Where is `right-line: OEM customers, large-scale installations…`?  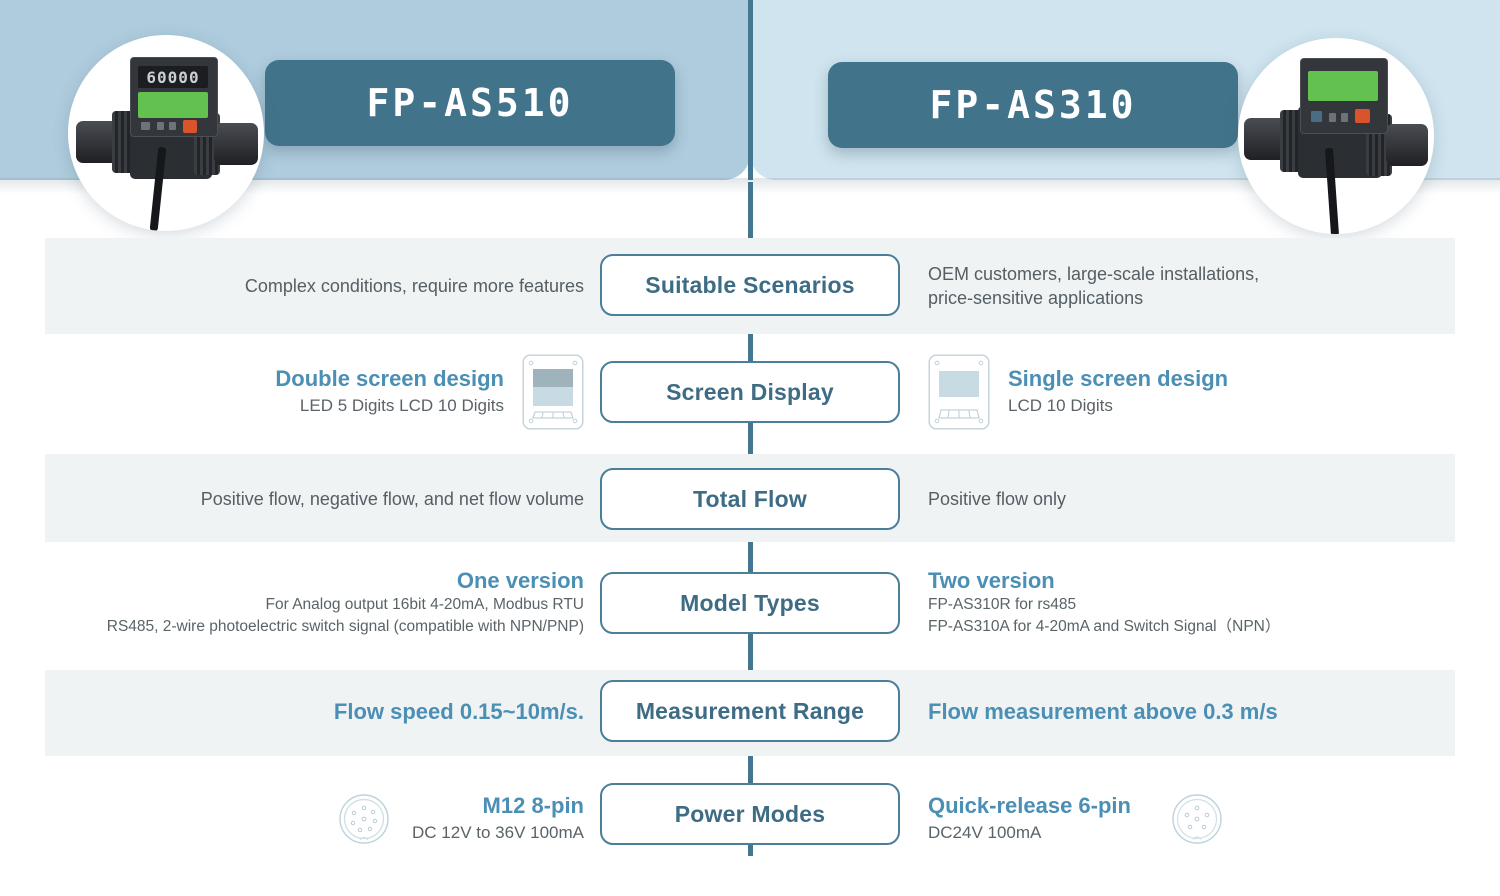 right-line: OEM customers, large-scale installations… is located at coordinates (1094, 273).